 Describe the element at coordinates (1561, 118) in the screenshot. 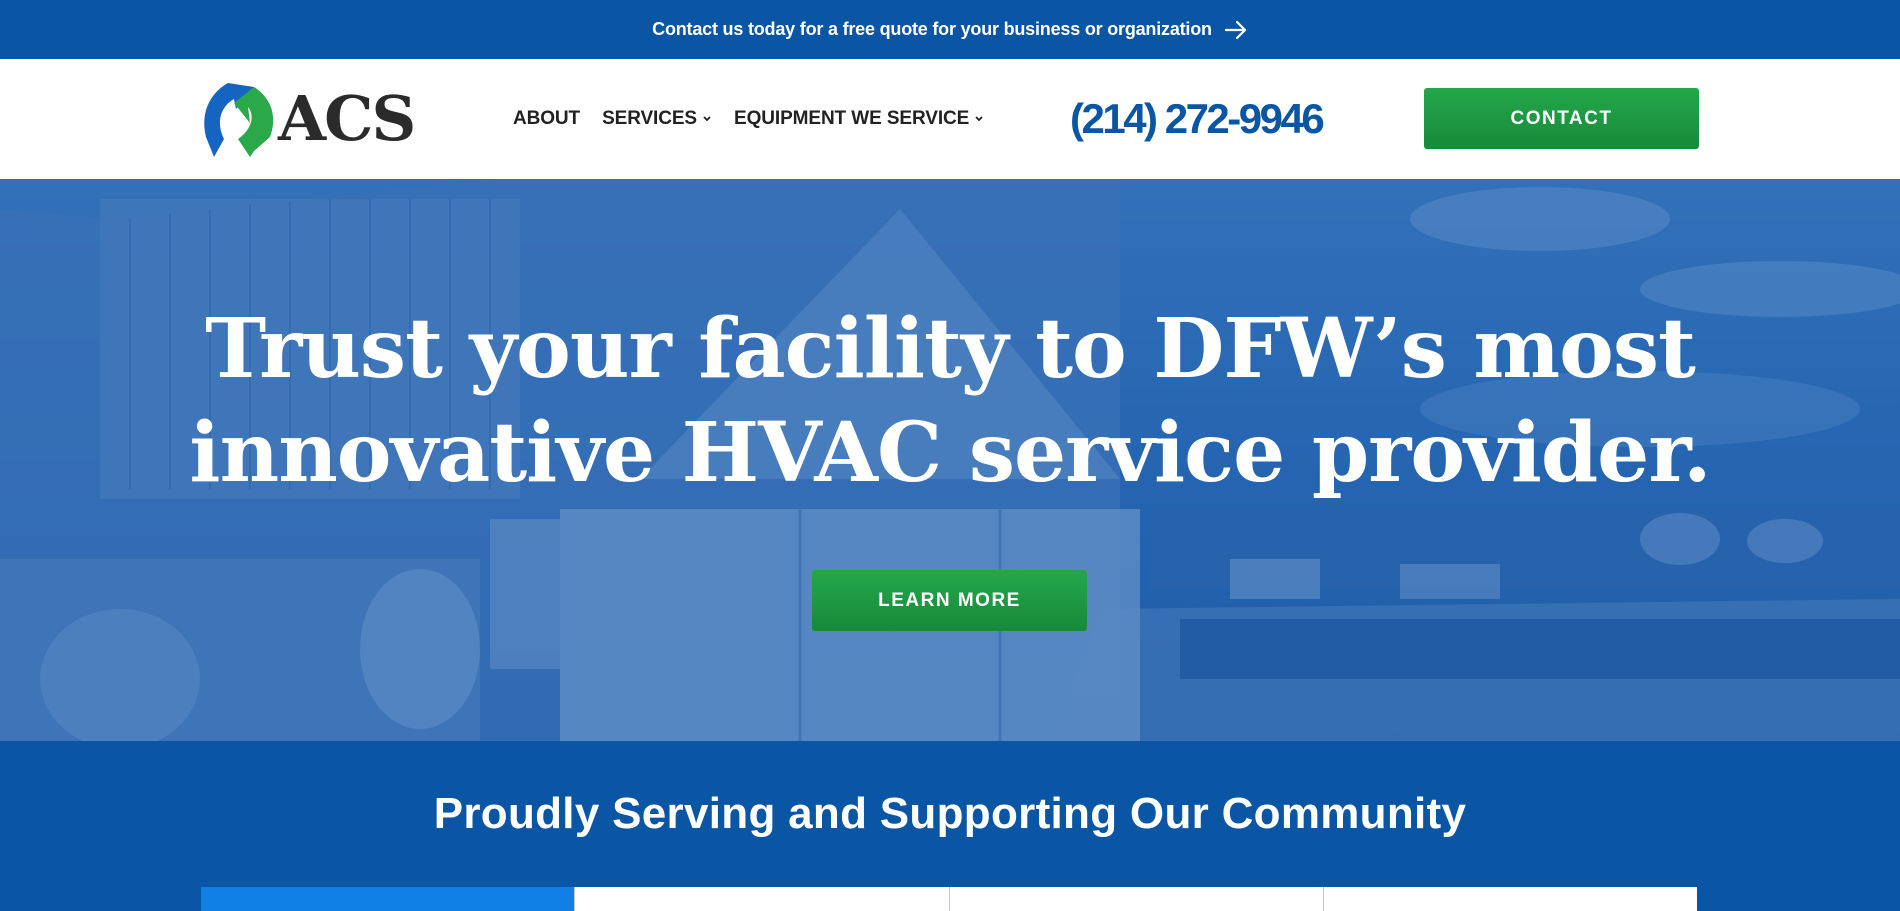

I see `contact-button: CONTACT` at that location.